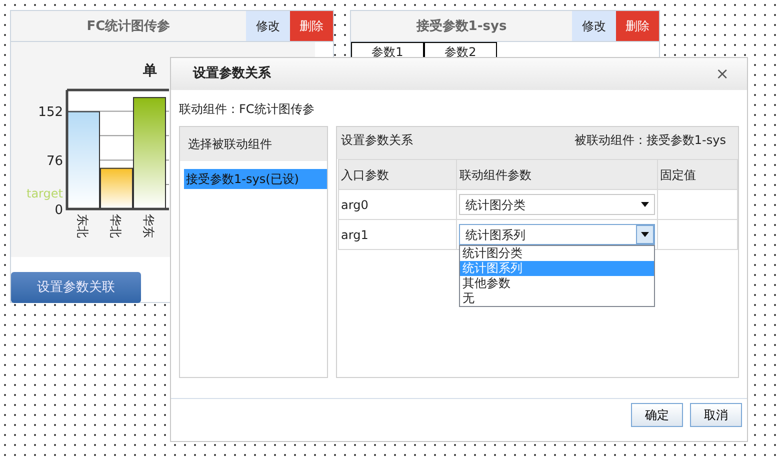 This screenshot has height=464, width=778. Describe the element at coordinates (557, 283) in the screenshot. I see `dropdown-option: 其他参数` at that location.